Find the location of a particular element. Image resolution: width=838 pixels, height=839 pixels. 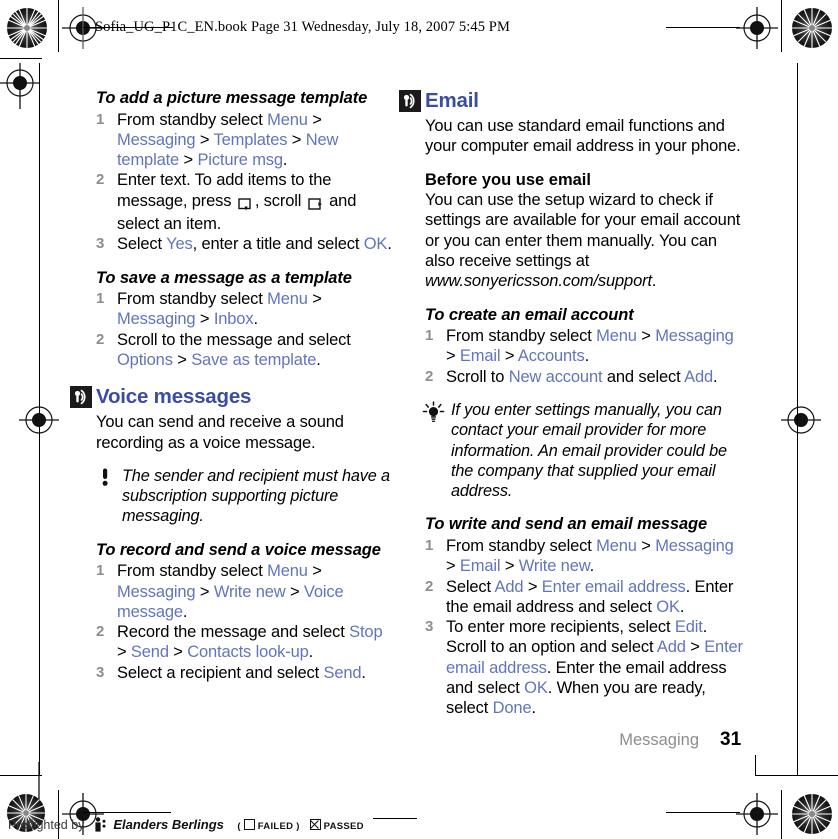

procedure-title-add-picture-template: To add a picture message template is located at coordinates (232, 98).